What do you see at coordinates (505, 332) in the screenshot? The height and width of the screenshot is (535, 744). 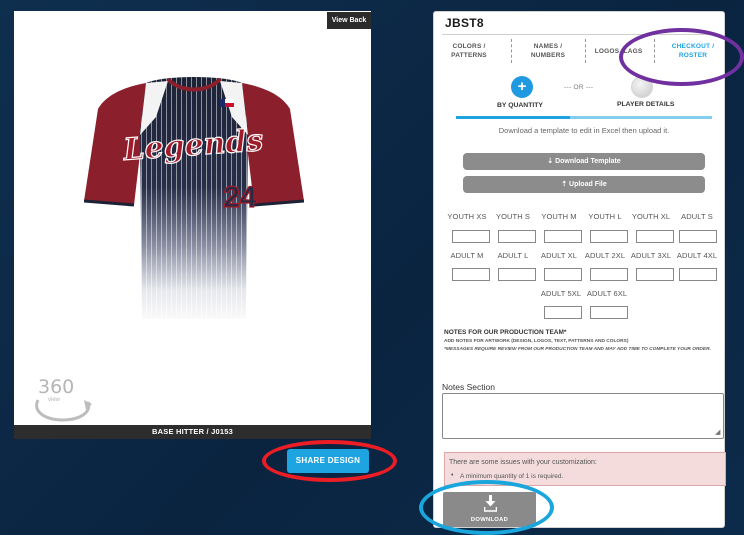 I see `notes-heading: NOTES FOR OUR PRODUCTION TEAM*` at bounding box center [505, 332].